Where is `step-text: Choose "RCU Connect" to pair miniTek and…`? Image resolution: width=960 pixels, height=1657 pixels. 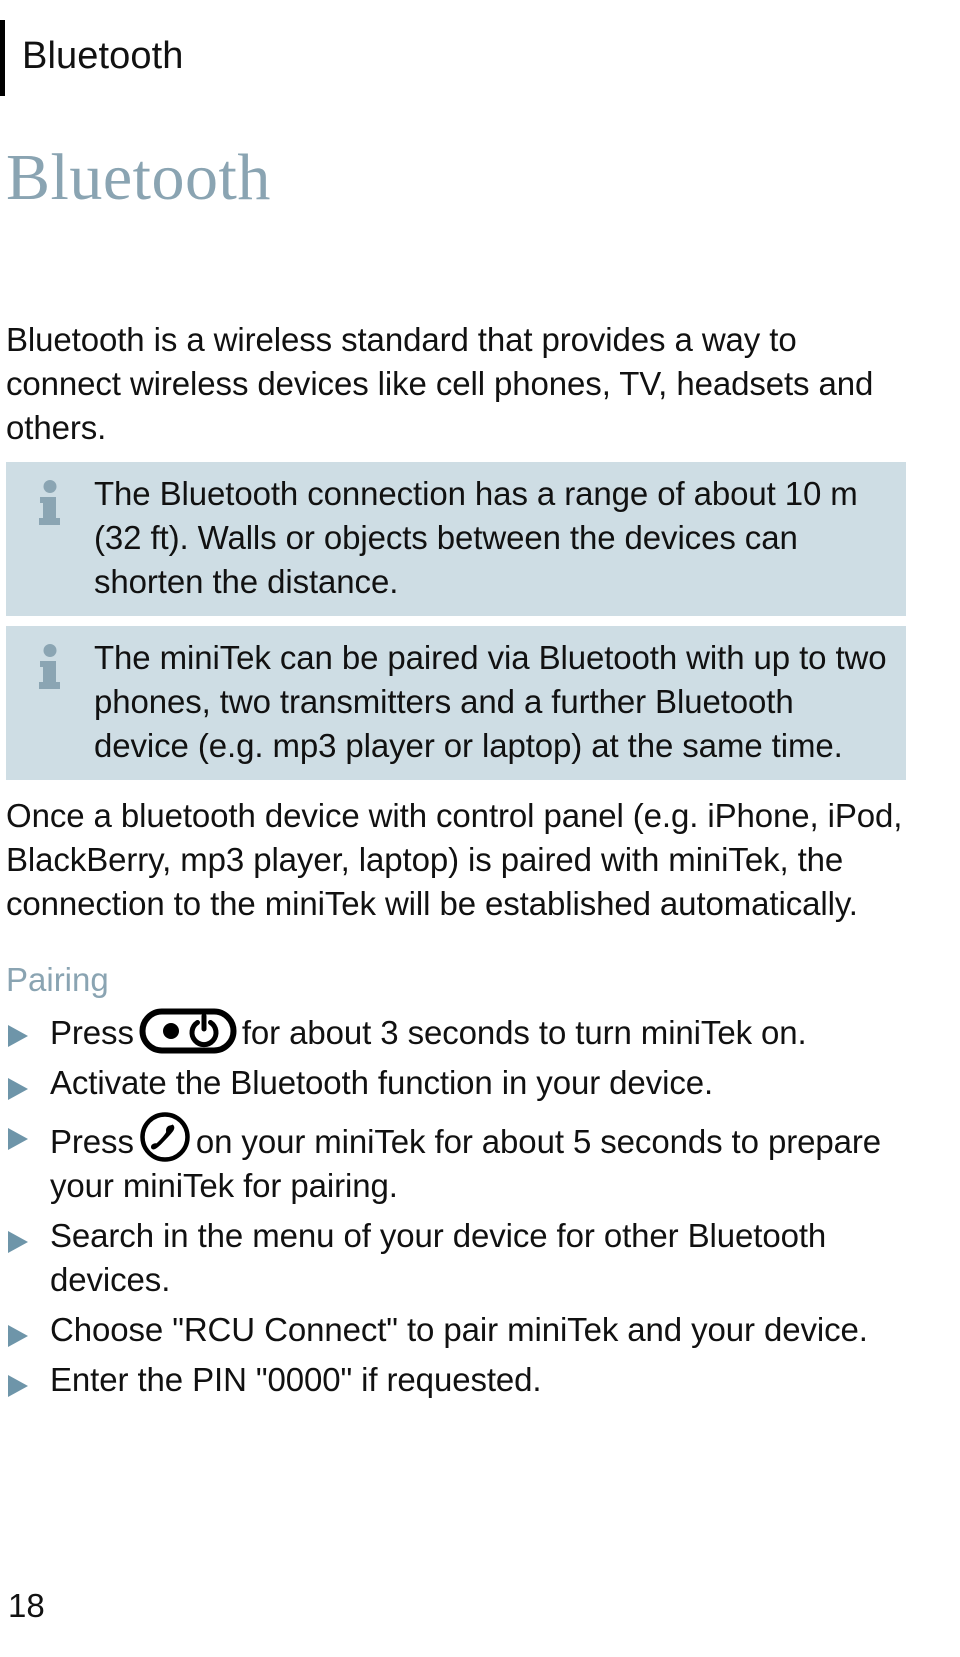 step-text: Choose "RCU Connect" to pair miniTek and… is located at coordinates (459, 1329).